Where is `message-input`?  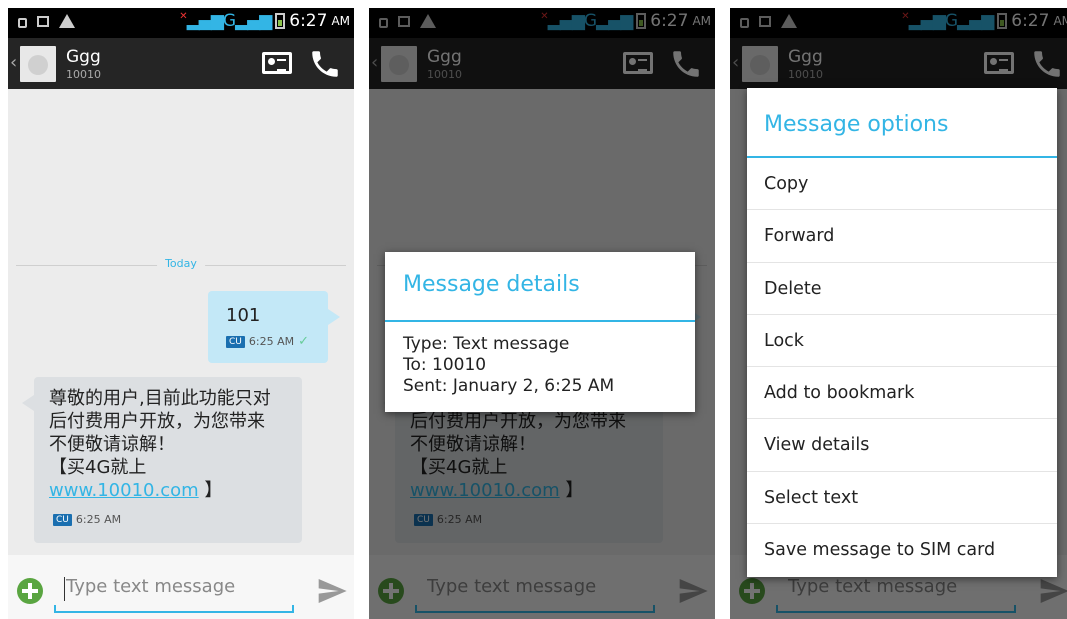 message-input is located at coordinates (181, 586).